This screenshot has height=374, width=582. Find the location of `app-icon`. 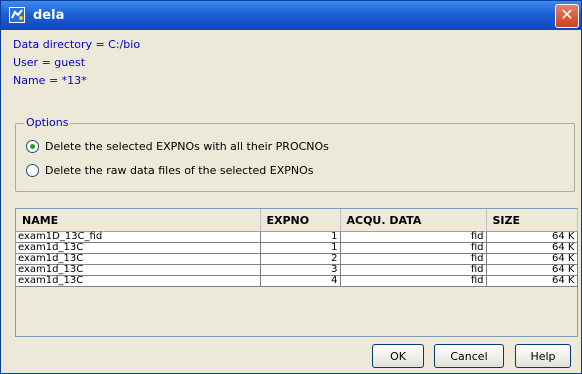

app-icon is located at coordinates (17, 15).